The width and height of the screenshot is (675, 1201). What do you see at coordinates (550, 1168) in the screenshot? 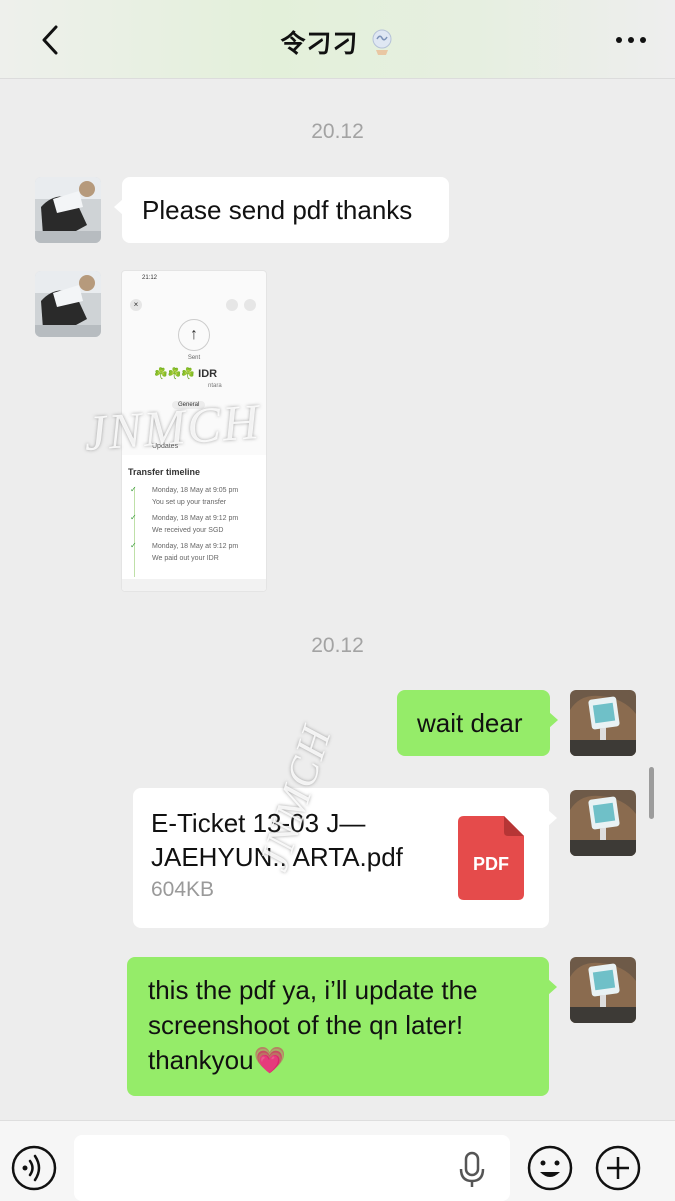
I see `emoji-icon` at bounding box center [550, 1168].